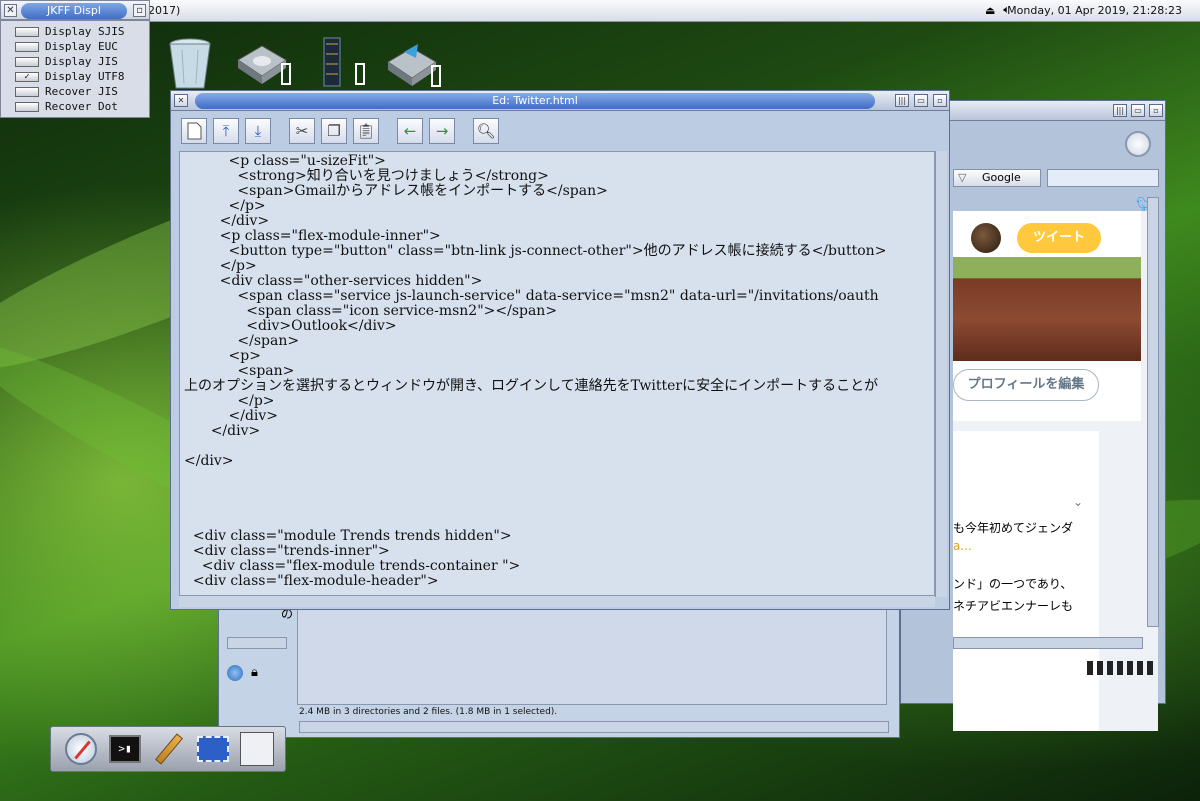 Image resolution: width=1200 pixels, height=801 pixels. What do you see at coordinates (192, 64) in the screenshot?
I see `trash-icon` at bounding box center [192, 64].